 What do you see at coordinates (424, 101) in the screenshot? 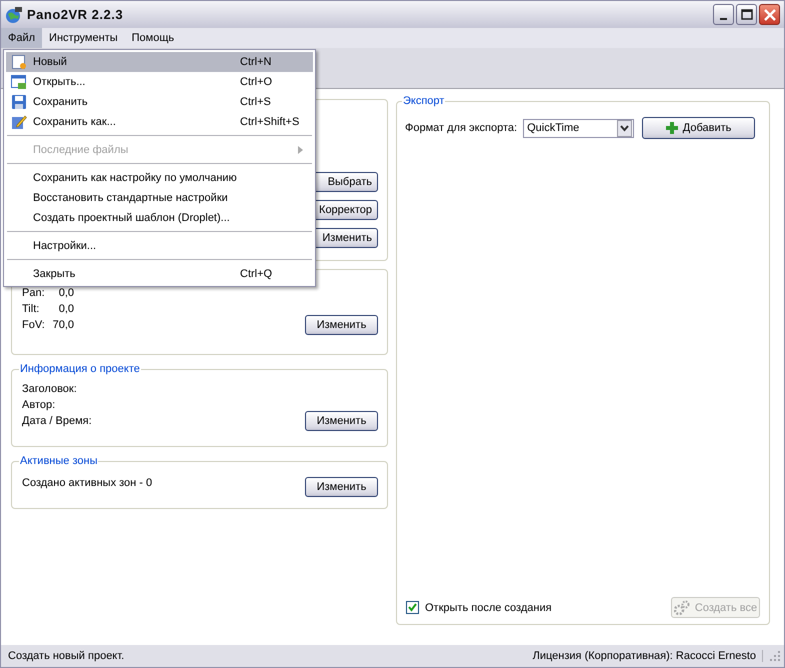
I see `group-title: Экспорт` at bounding box center [424, 101].